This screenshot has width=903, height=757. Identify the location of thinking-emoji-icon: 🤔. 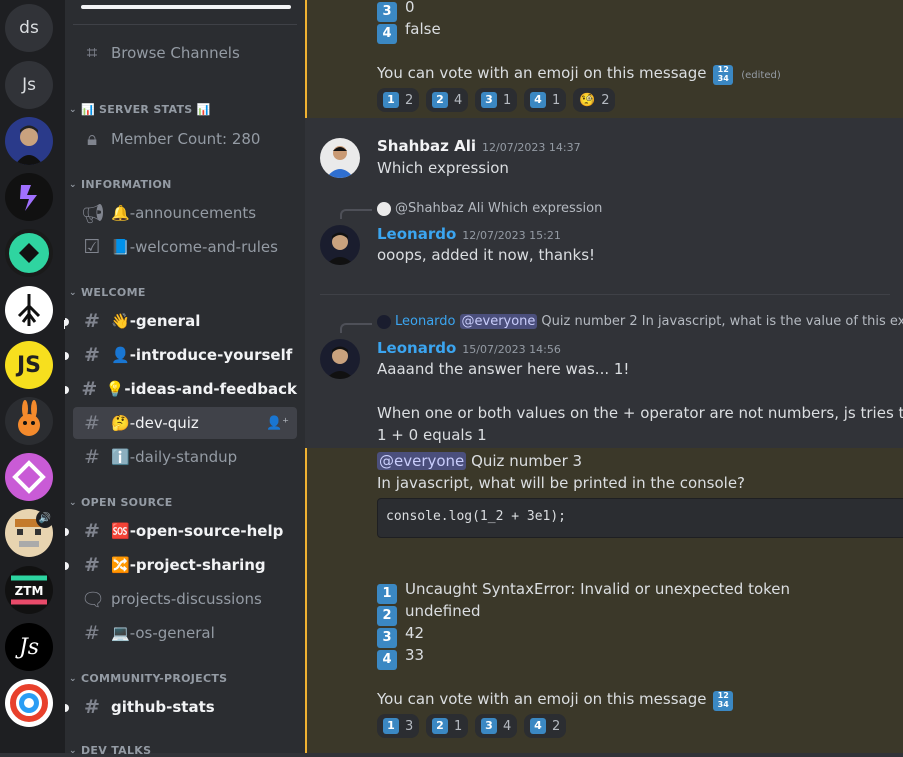
(120, 423).